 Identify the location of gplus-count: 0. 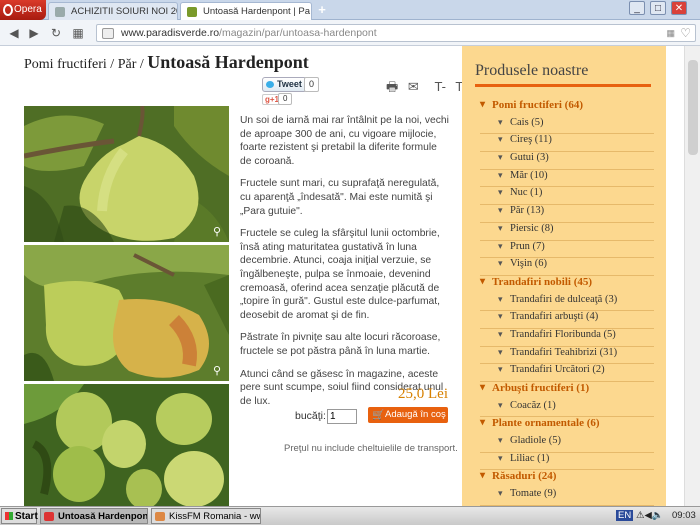
(285, 99).